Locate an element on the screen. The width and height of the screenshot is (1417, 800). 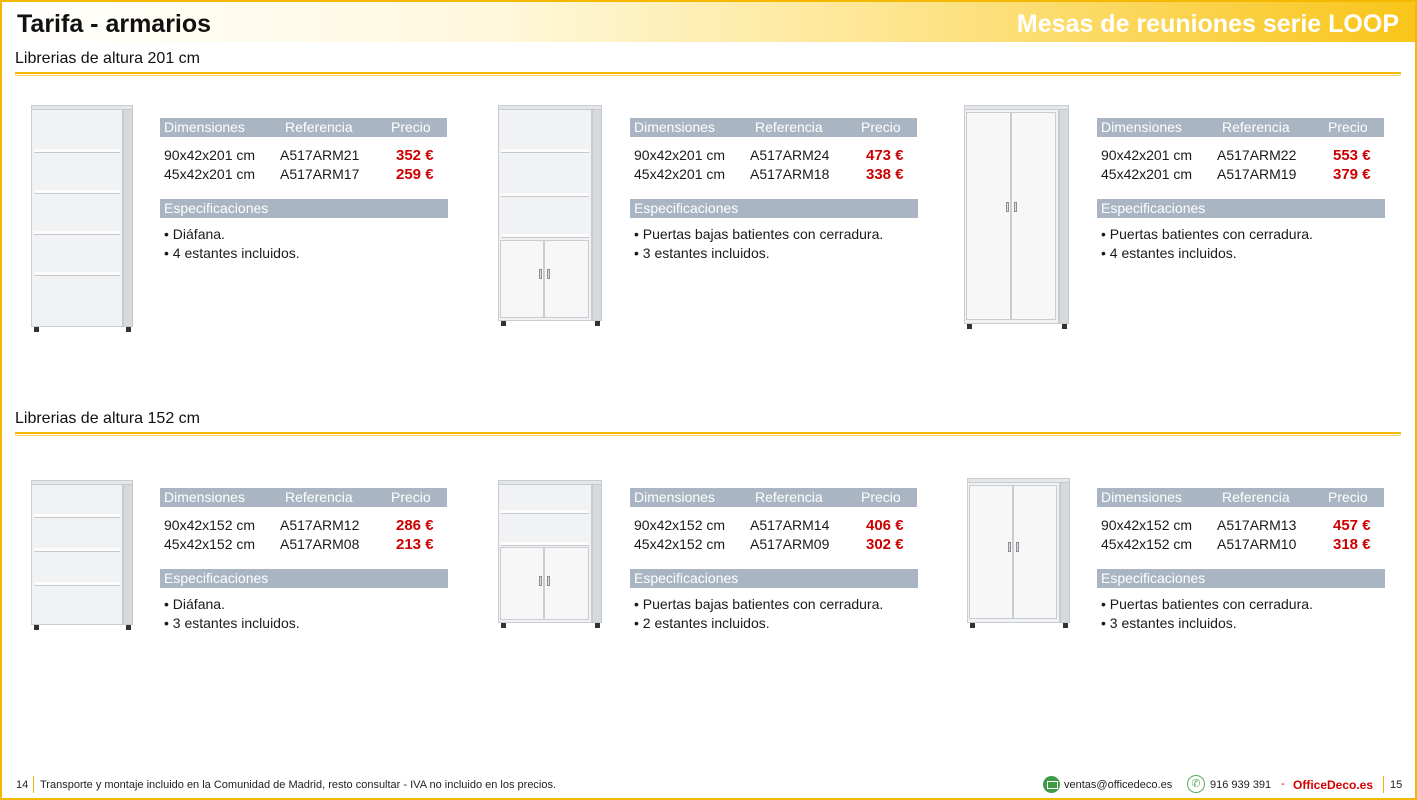
price-row: 45x42x201 cm A517ARM18 338 € is located at coordinates (769, 174).